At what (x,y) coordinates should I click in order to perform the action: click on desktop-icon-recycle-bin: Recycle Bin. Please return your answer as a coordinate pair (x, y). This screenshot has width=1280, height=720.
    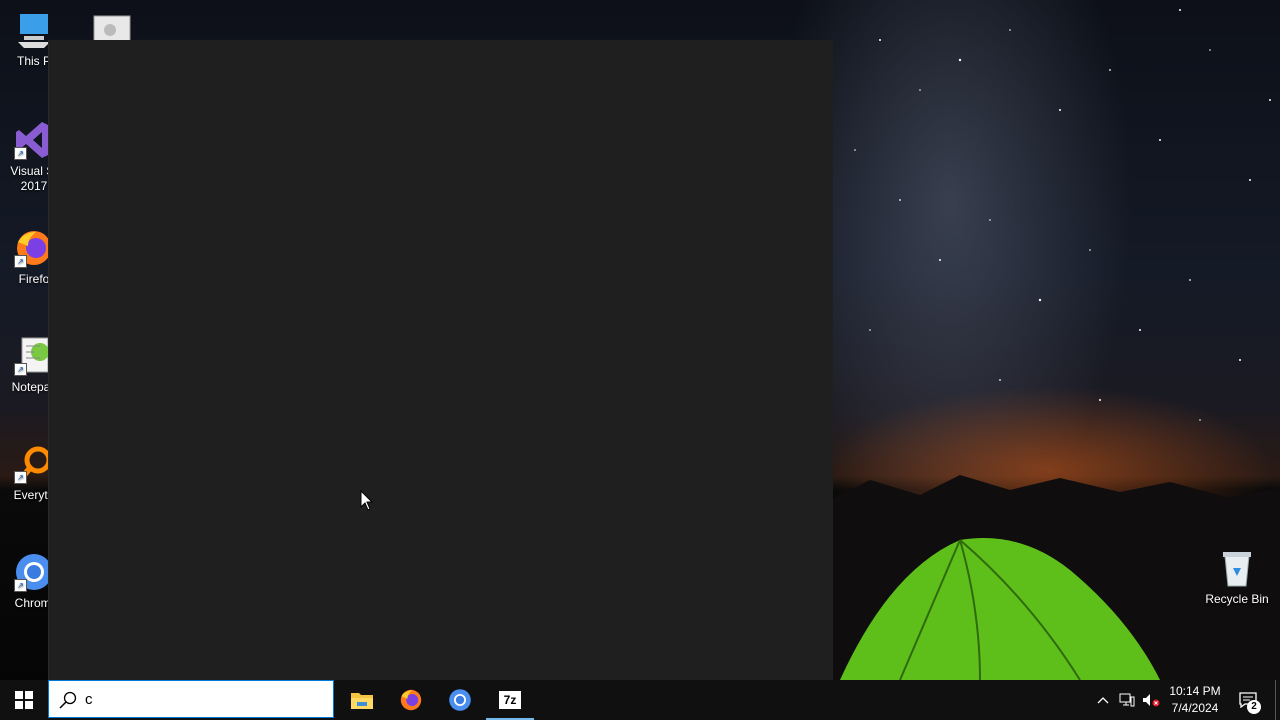
    Looking at the image, I should click on (1237, 577).